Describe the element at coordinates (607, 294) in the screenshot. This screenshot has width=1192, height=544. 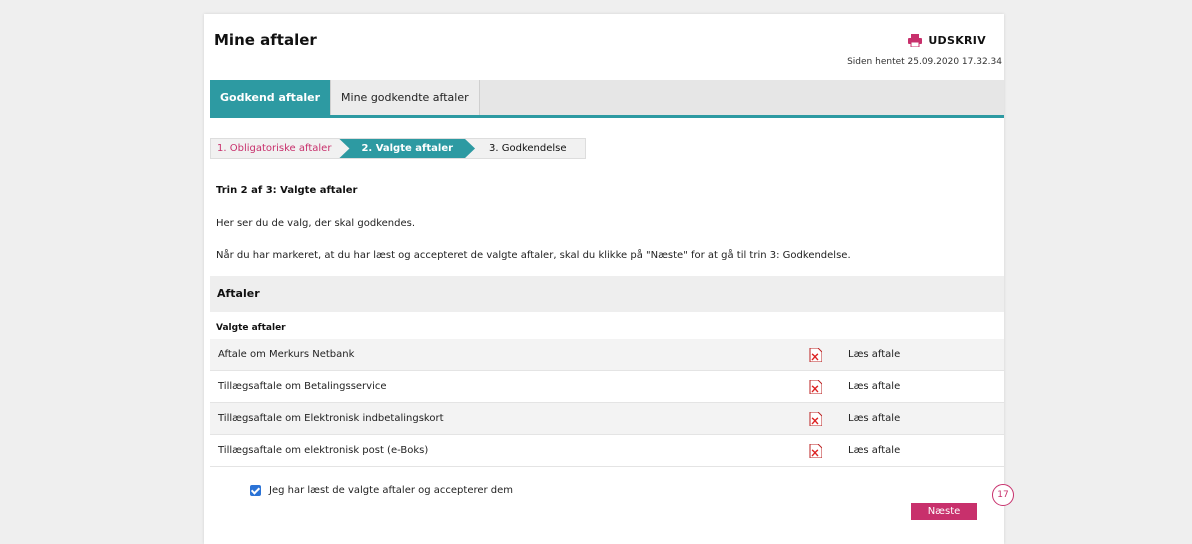
I see `section-header: Aftaler` at that location.